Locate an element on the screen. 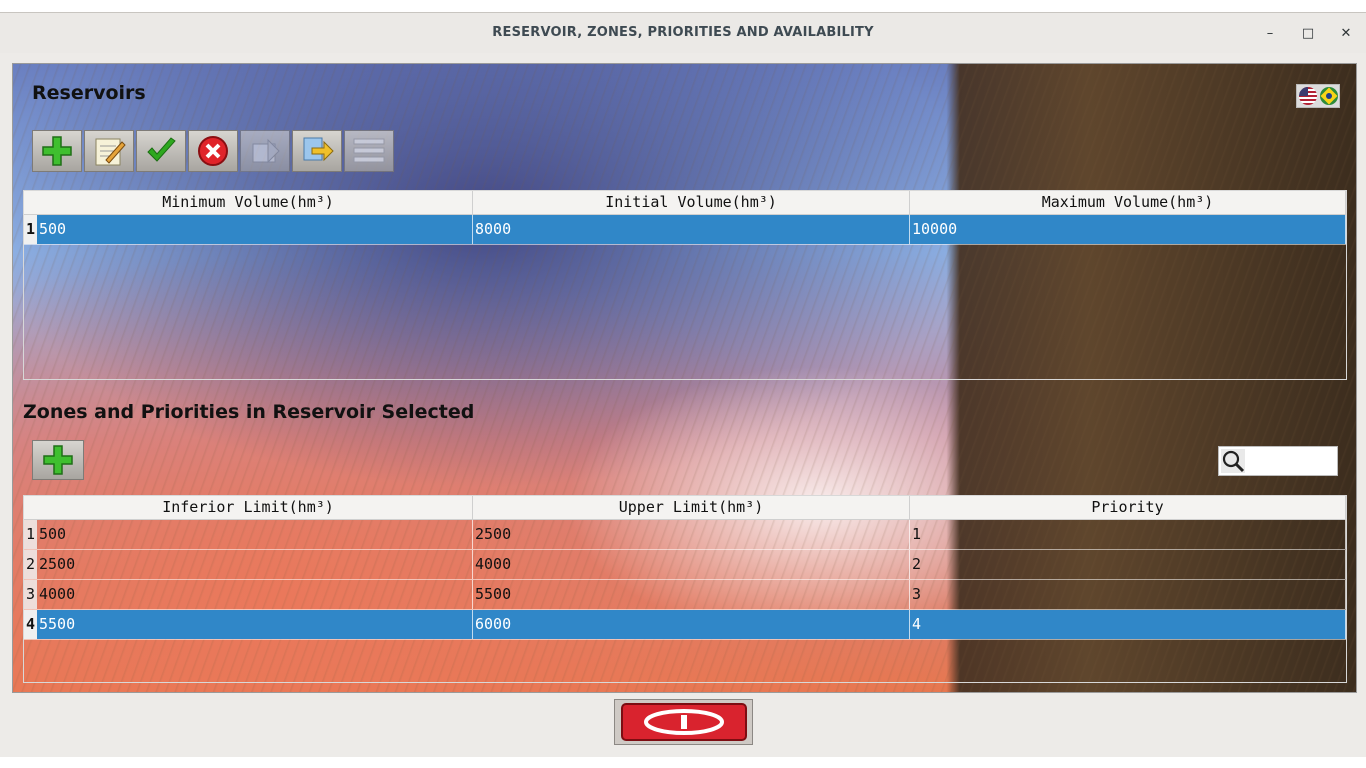  export-icon is located at coordinates (318, 149).